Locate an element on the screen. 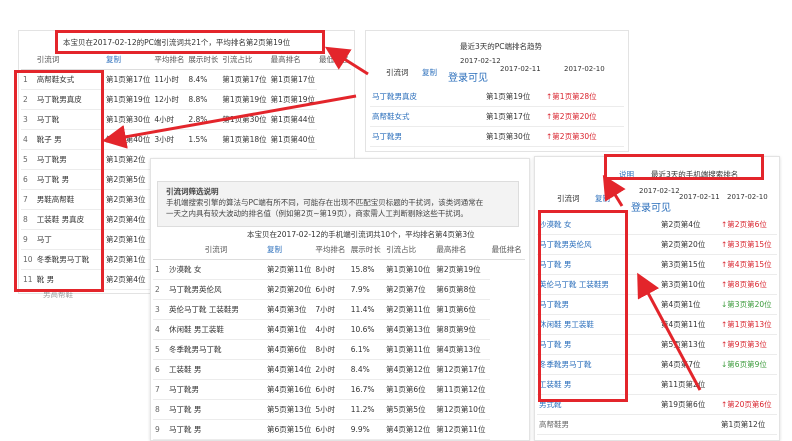  arrow-to-pc-keywords is located at coordinates (229, 121).